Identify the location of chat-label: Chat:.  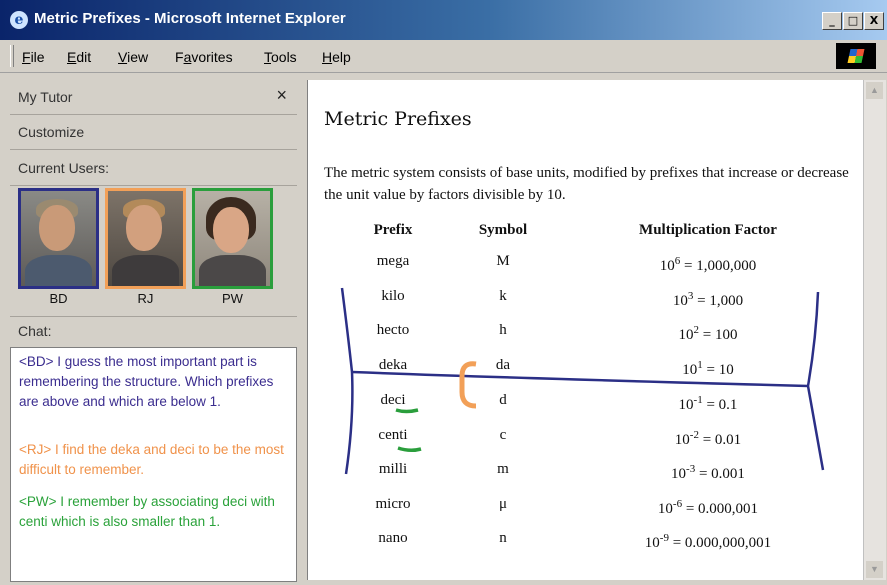
(35, 331).